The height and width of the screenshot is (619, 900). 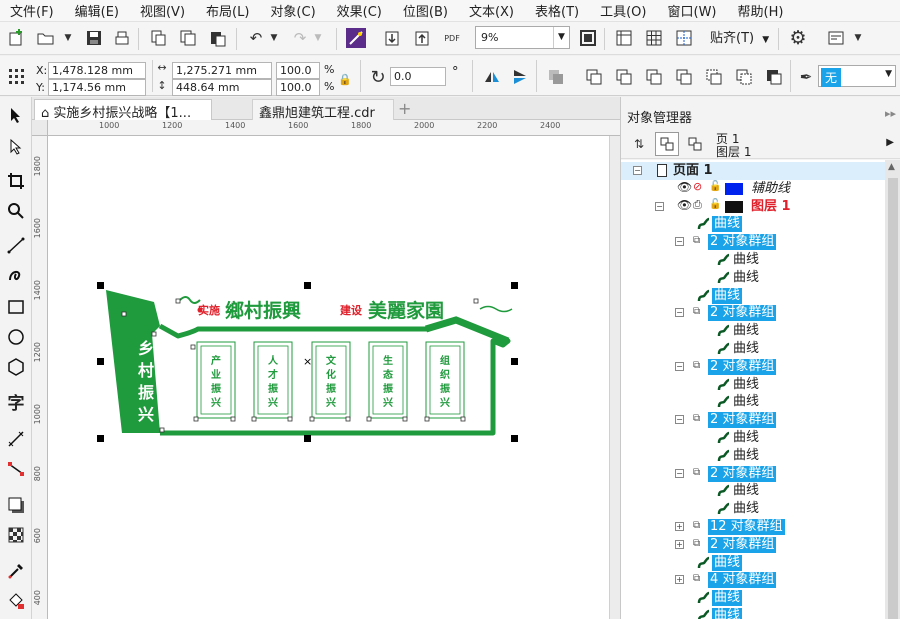 I want to click on rotation-field: 0.0, so click(x=418, y=76).